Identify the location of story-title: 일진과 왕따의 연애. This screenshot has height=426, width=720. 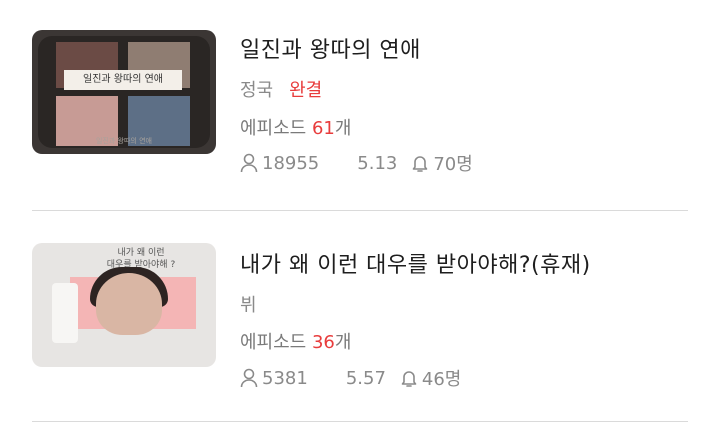
(330, 48).